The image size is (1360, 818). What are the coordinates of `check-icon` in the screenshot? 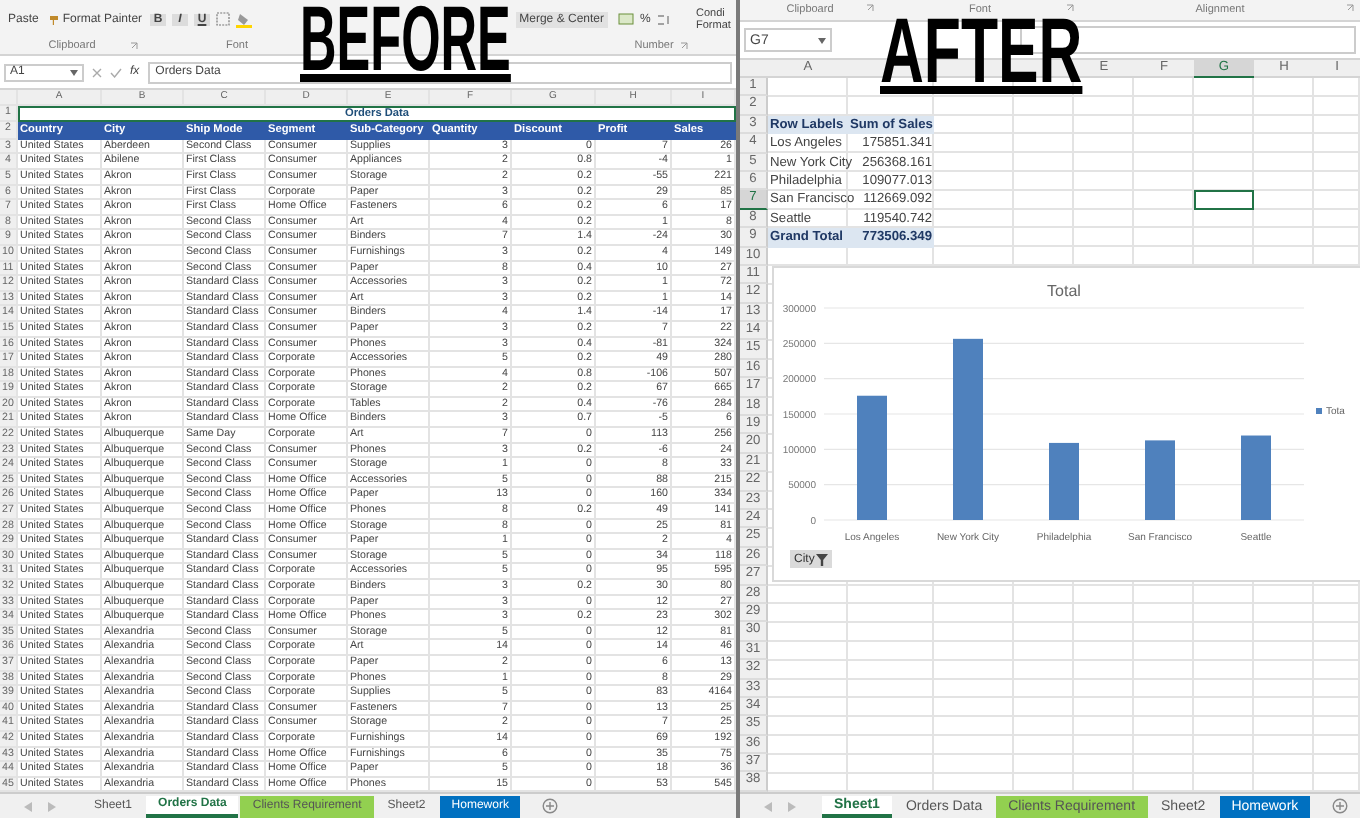 It's located at (116, 72).